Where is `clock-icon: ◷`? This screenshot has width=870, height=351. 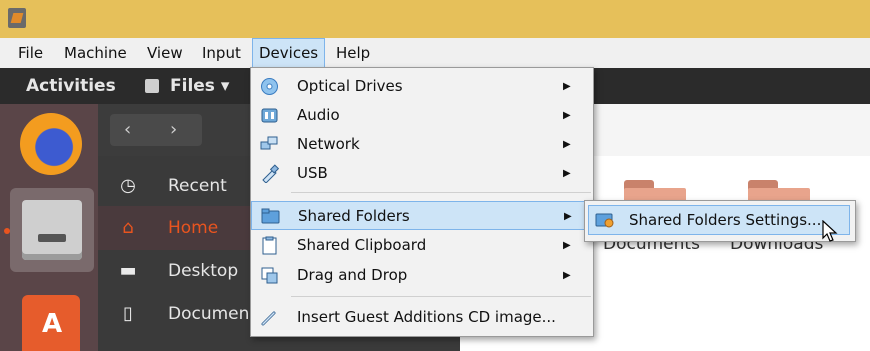
clock-icon: ◷ is located at coordinates (128, 185).